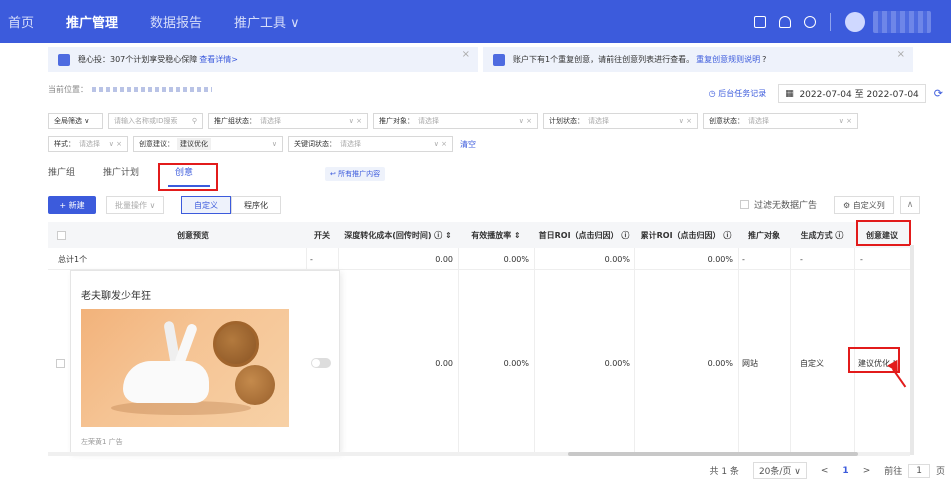  I want to click on target-select: 推广对象： 请选择 ∨ ×, so click(455, 121).